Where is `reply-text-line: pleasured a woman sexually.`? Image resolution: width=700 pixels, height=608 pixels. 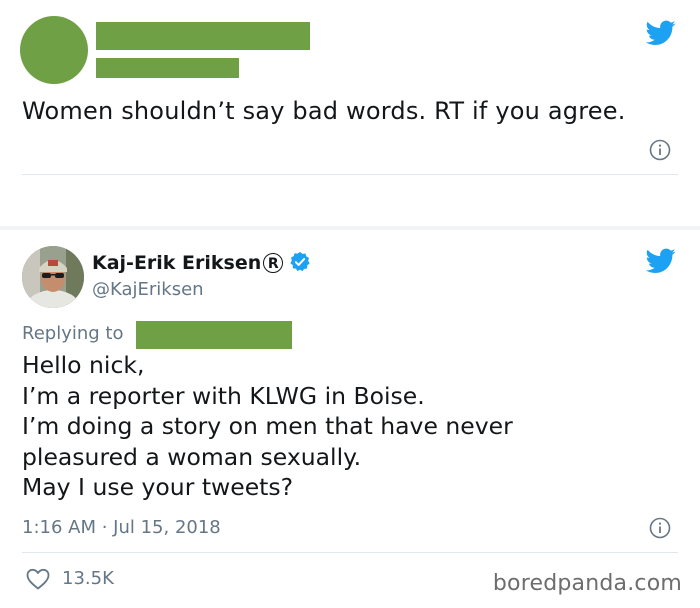 reply-text-line: pleasured a woman sexually. is located at coordinates (192, 456).